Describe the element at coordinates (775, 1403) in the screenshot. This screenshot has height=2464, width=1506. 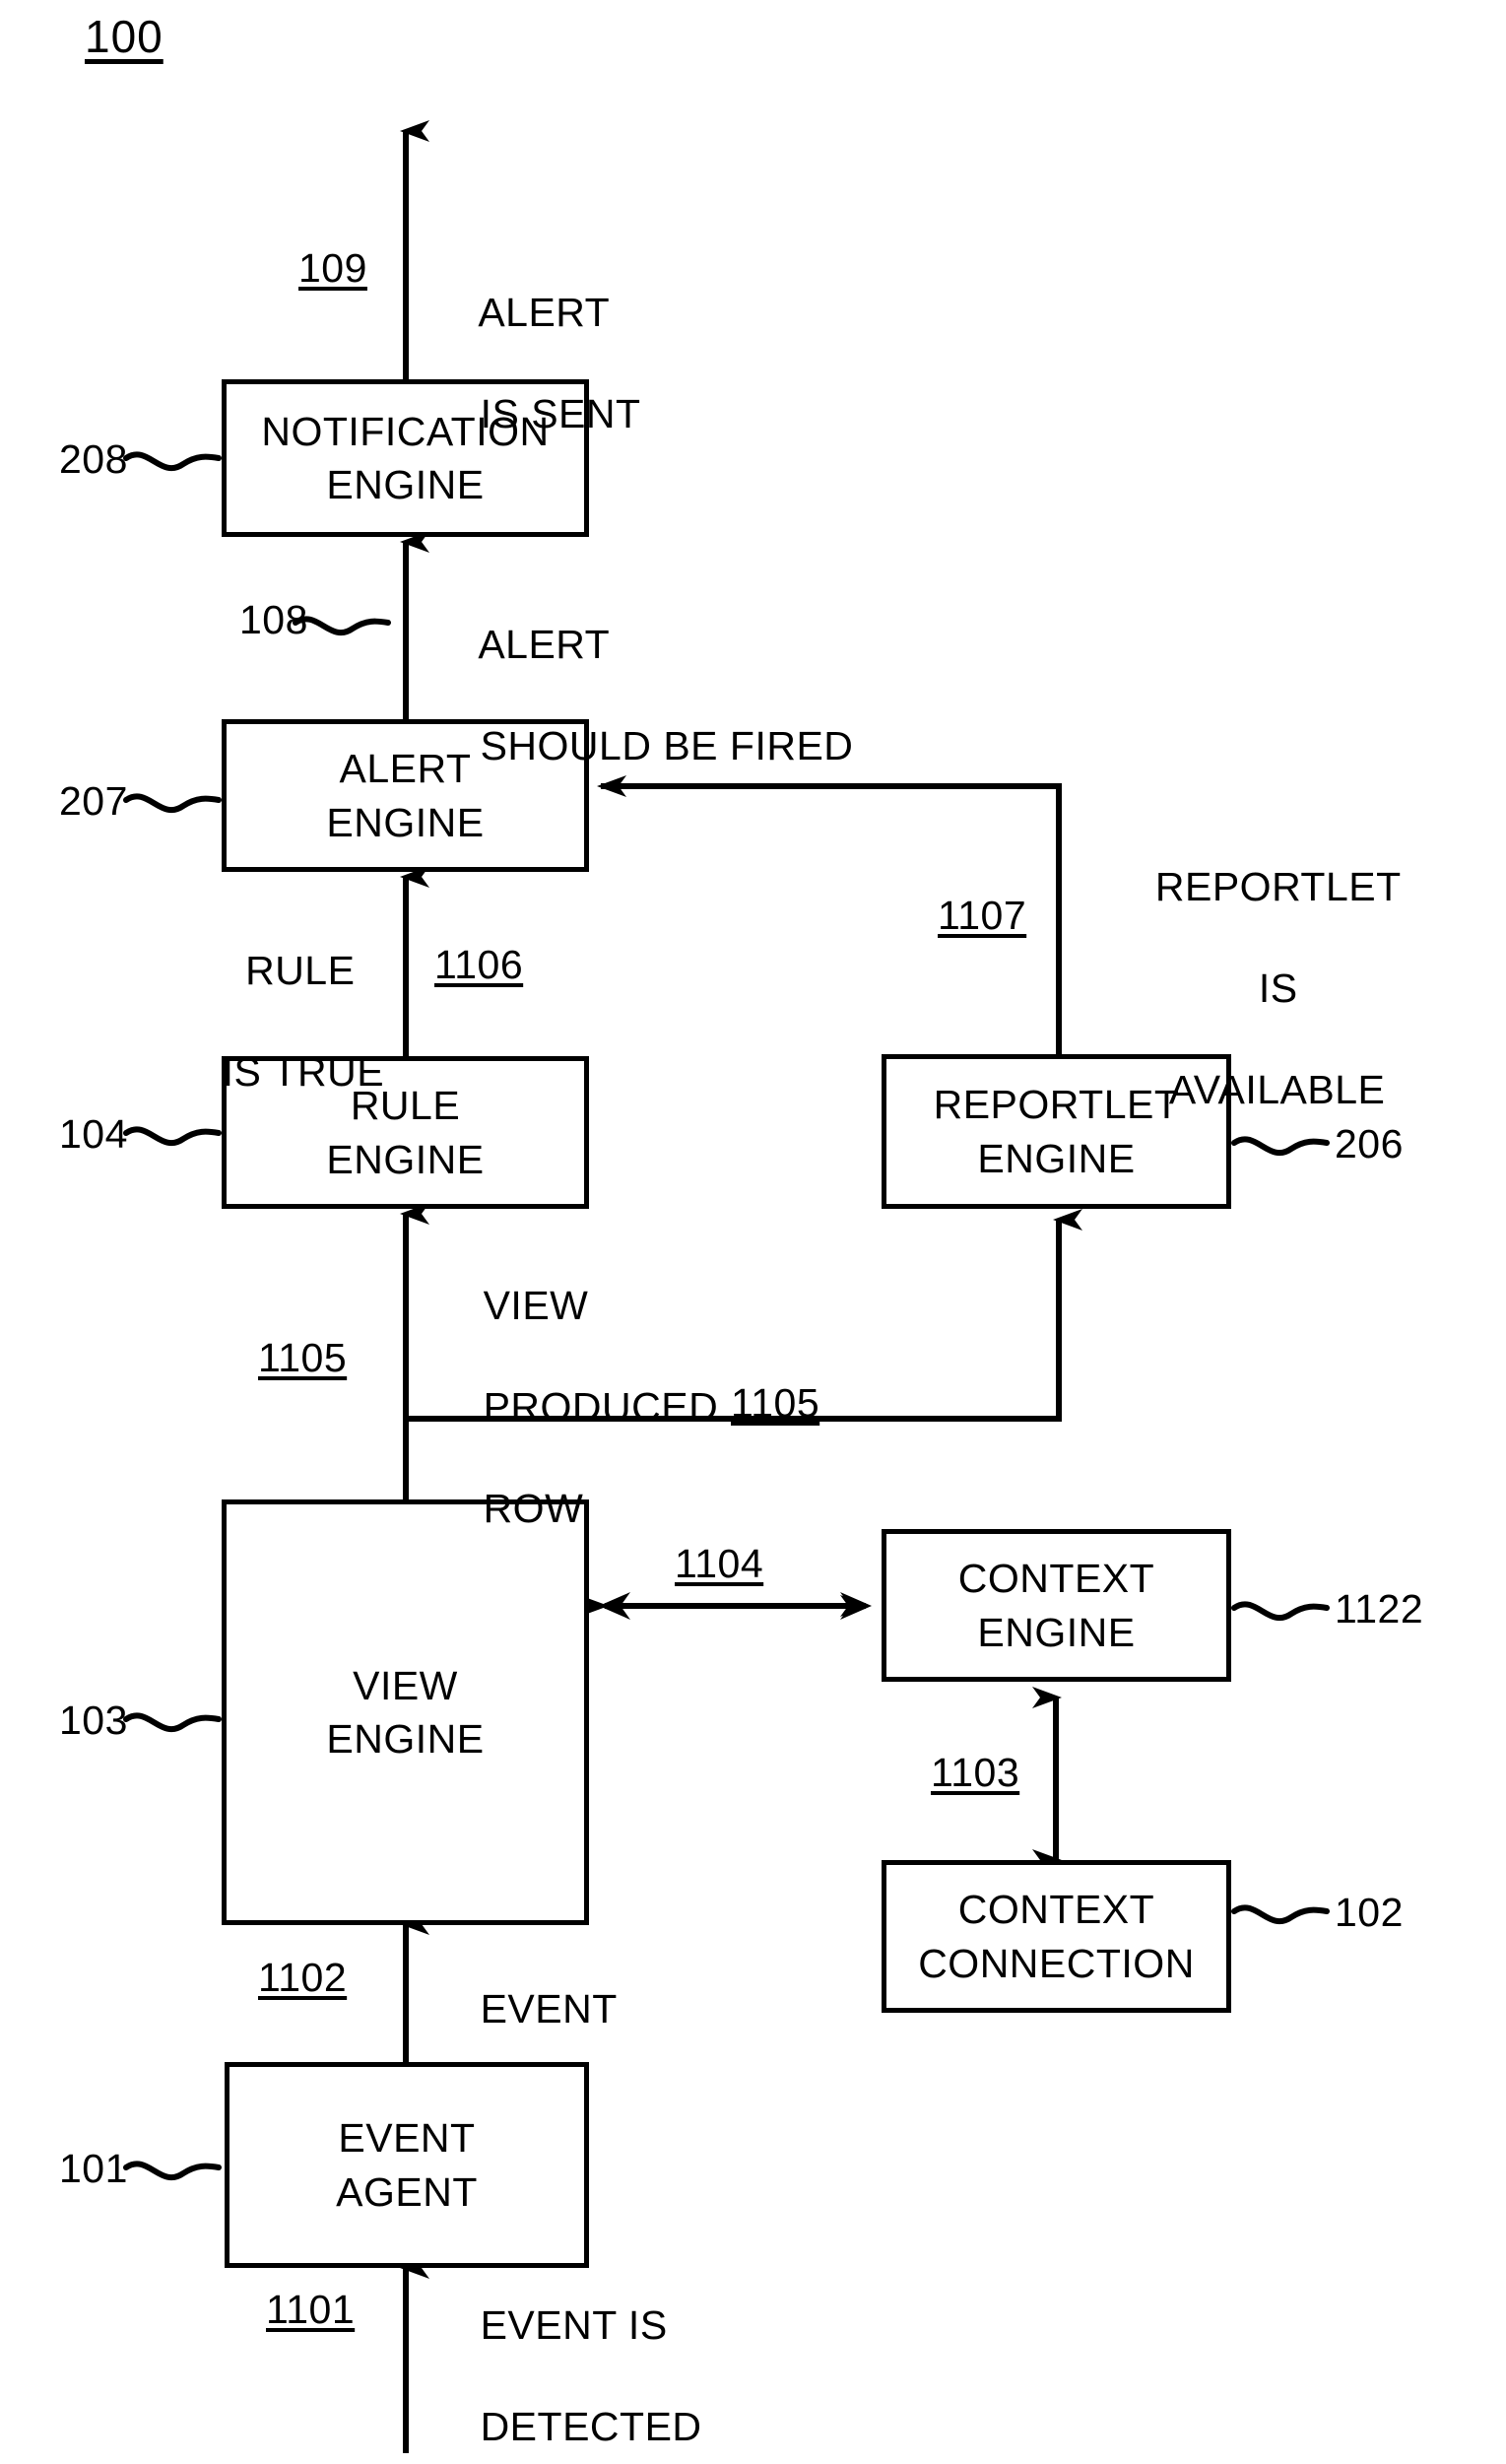
I see `ref-1105-elbow: 1105` at that location.